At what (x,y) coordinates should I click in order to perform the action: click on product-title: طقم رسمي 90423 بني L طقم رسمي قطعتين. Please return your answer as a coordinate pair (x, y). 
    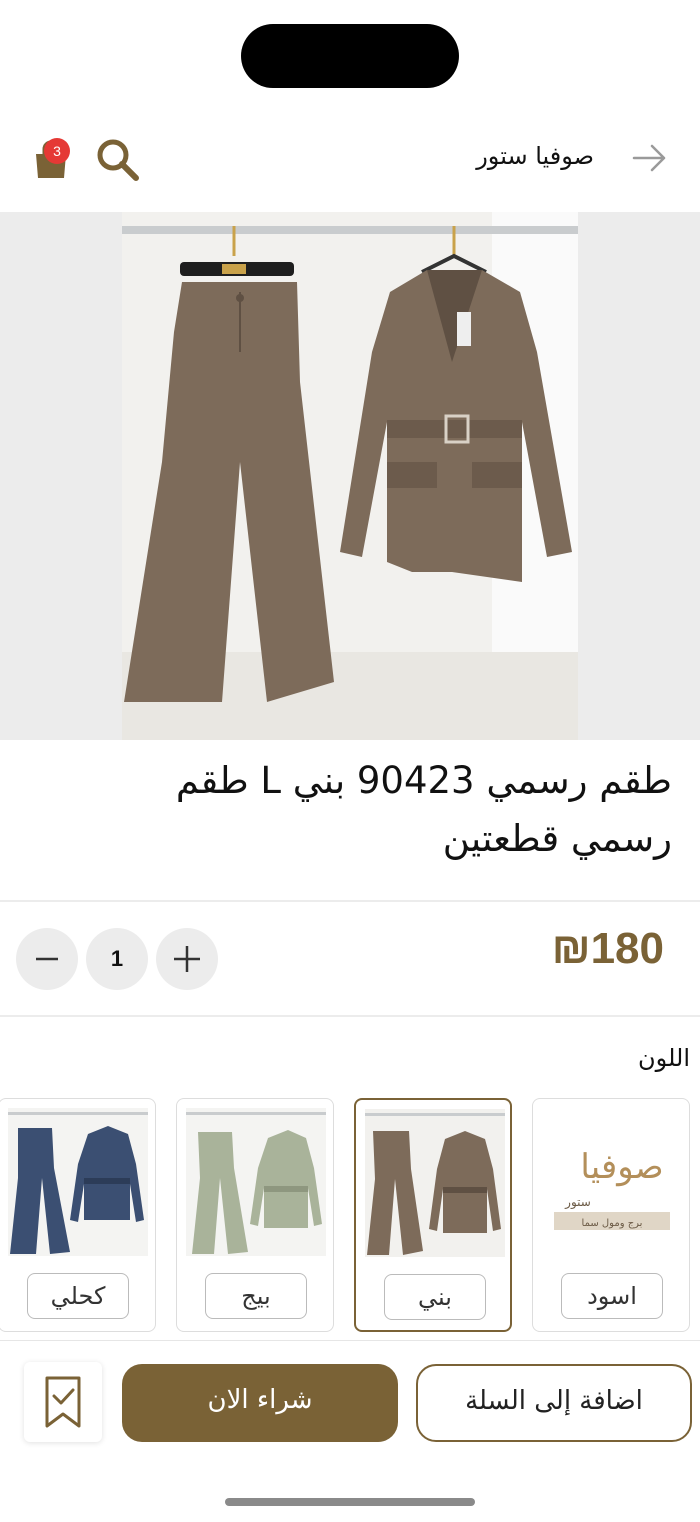
    Looking at the image, I should click on (423, 809).